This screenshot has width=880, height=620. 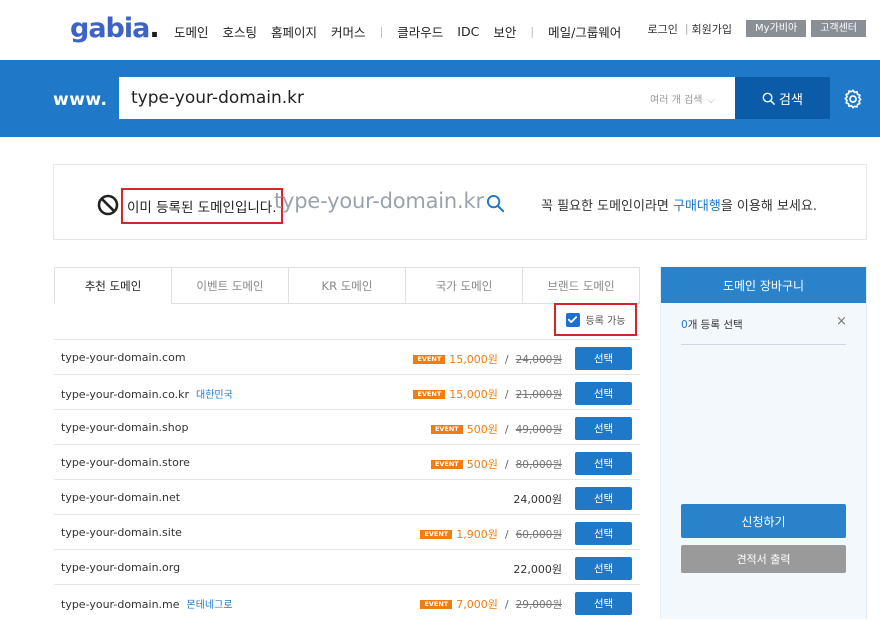 What do you see at coordinates (123, 357) in the screenshot?
I see `domain-name: type-your-domain.com` at bounding box center [123, 357].